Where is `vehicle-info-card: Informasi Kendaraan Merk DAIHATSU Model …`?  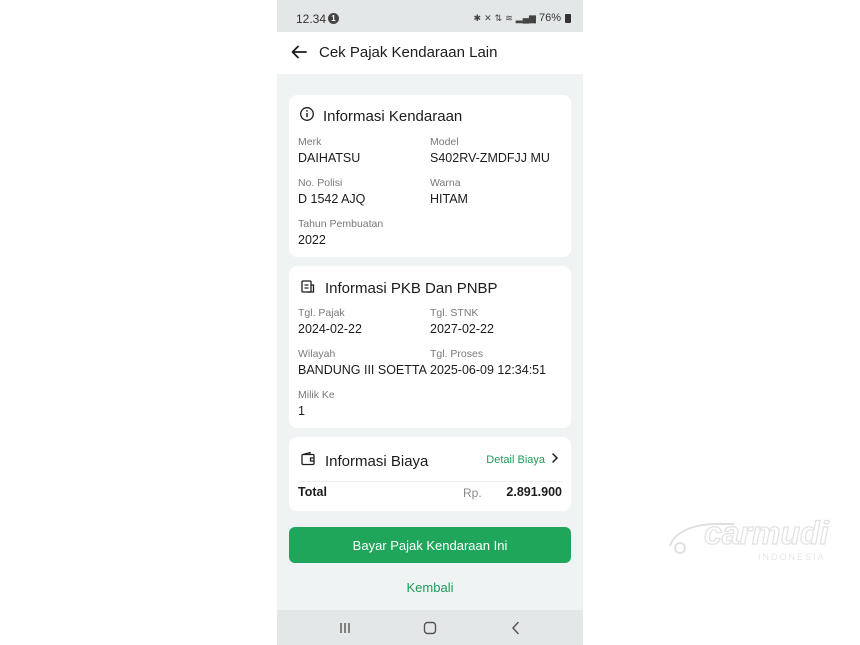
vehicle-info-card: Informasi Kendaraan Merk DAIHATSU Model … is located at coordinates (430, 176).